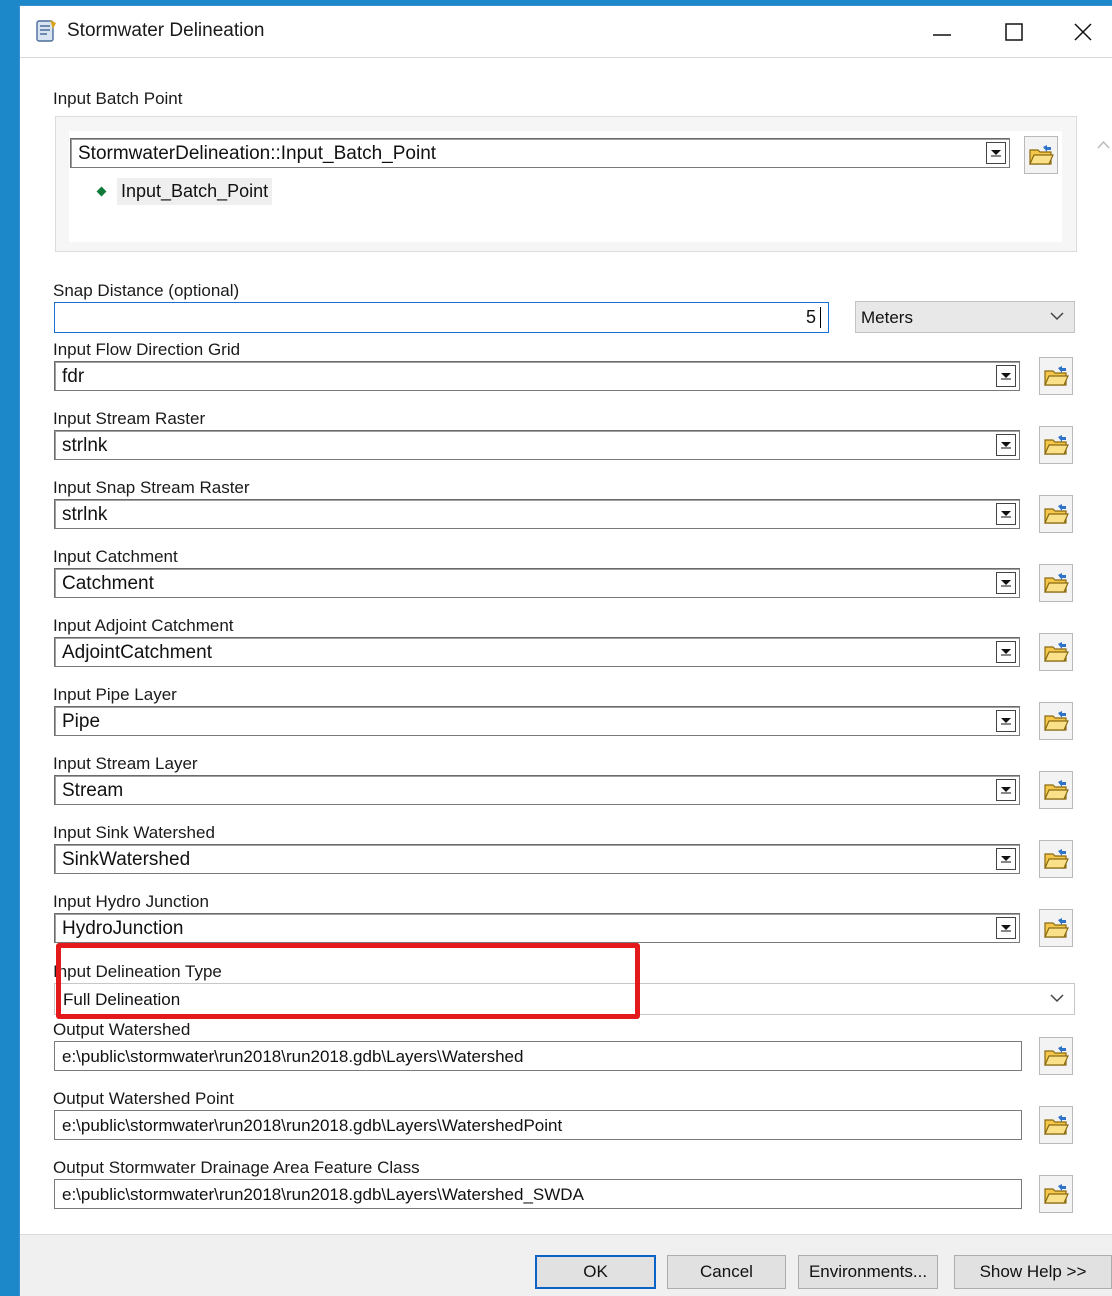 The height and width of the screenshot is (1296, 1112). Describe the element at coordinates (887, 317) in the screenshot. I see `unit-value: Meters` at that location.